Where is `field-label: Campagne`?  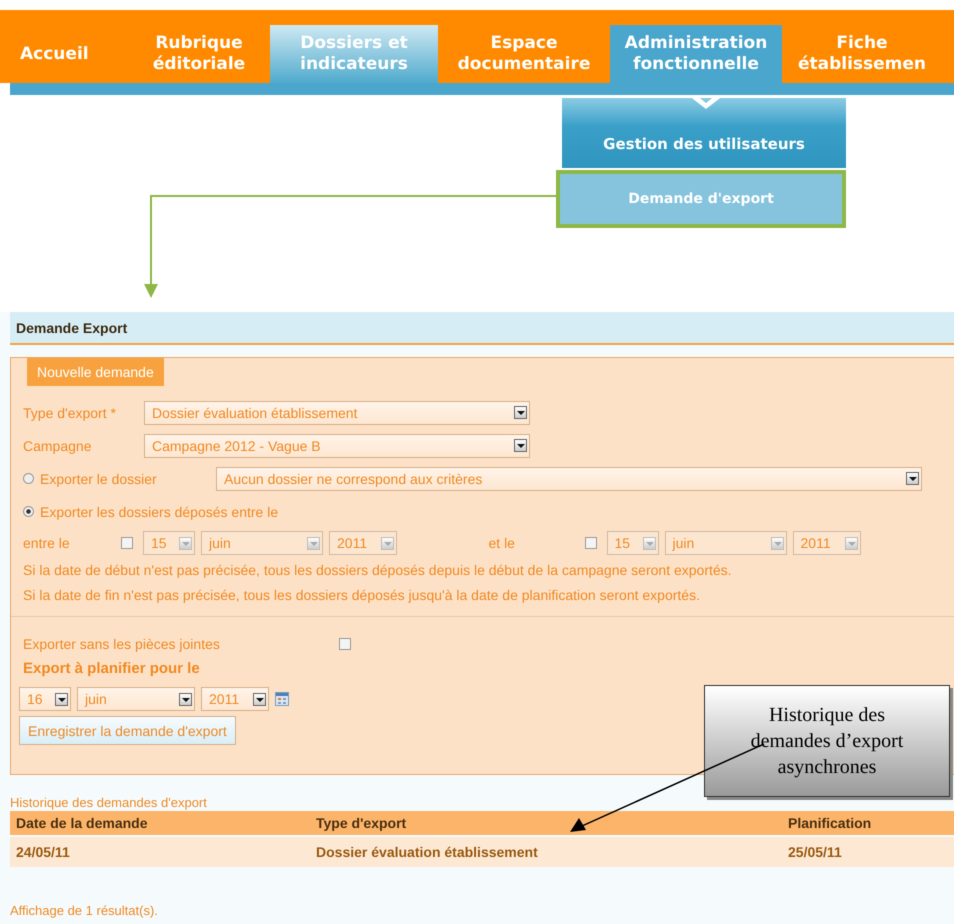 field-label: Campagne is located at coordinates (57, 446).